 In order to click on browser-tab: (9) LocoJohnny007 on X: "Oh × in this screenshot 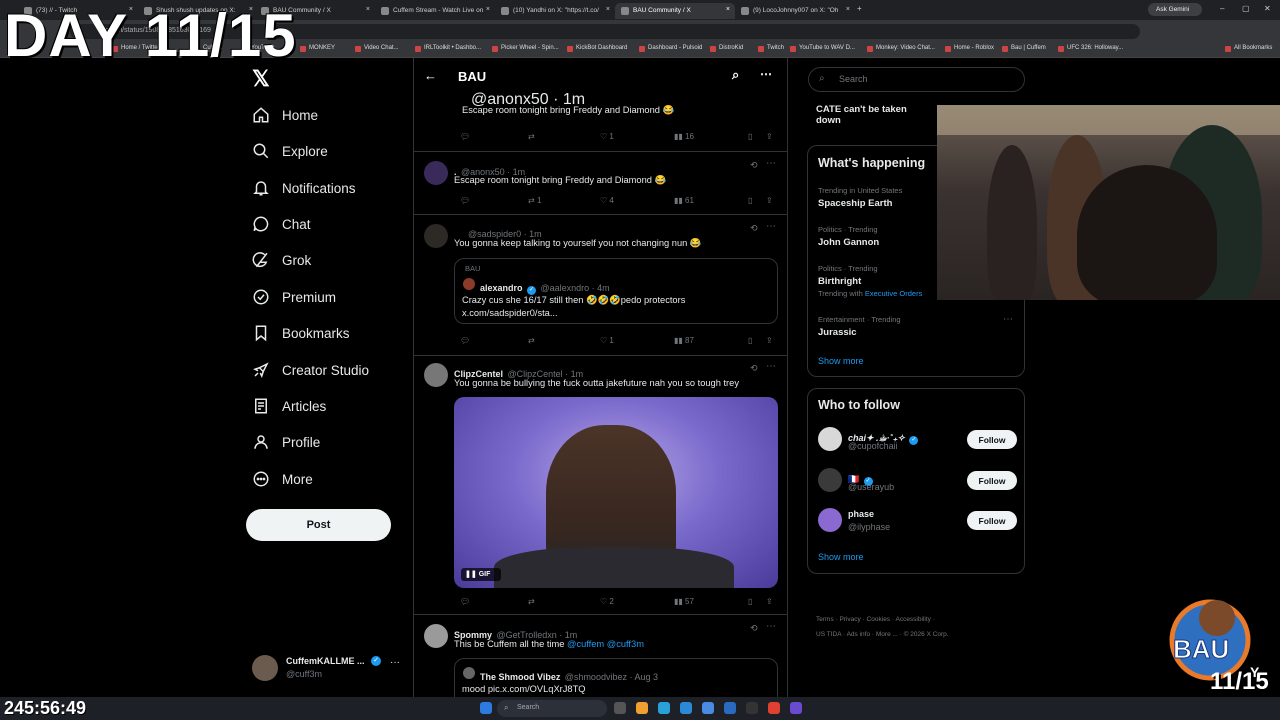, I will do `click(795, 11)`.